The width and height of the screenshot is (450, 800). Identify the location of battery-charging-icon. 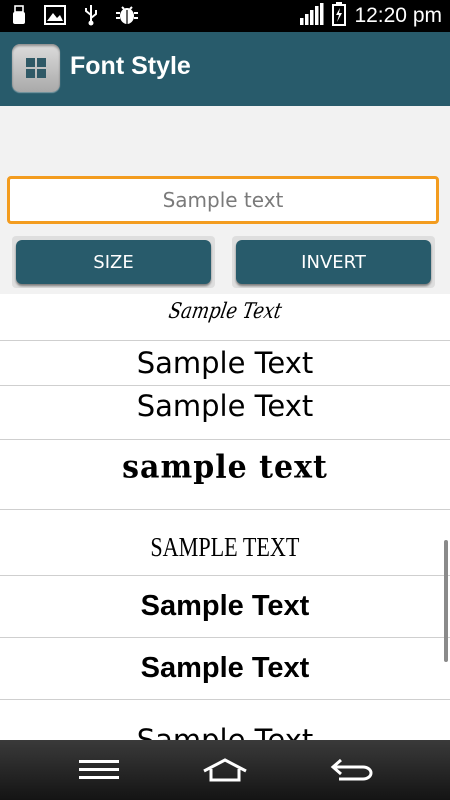
(339, 16).